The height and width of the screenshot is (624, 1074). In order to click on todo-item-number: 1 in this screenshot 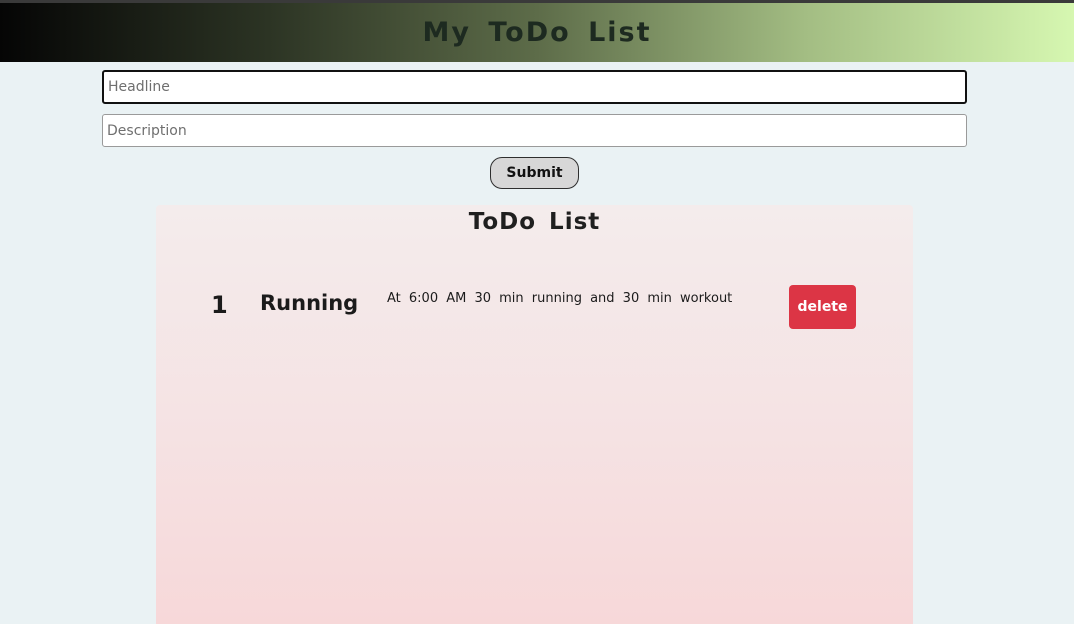, I will do `click(219, 305)`.